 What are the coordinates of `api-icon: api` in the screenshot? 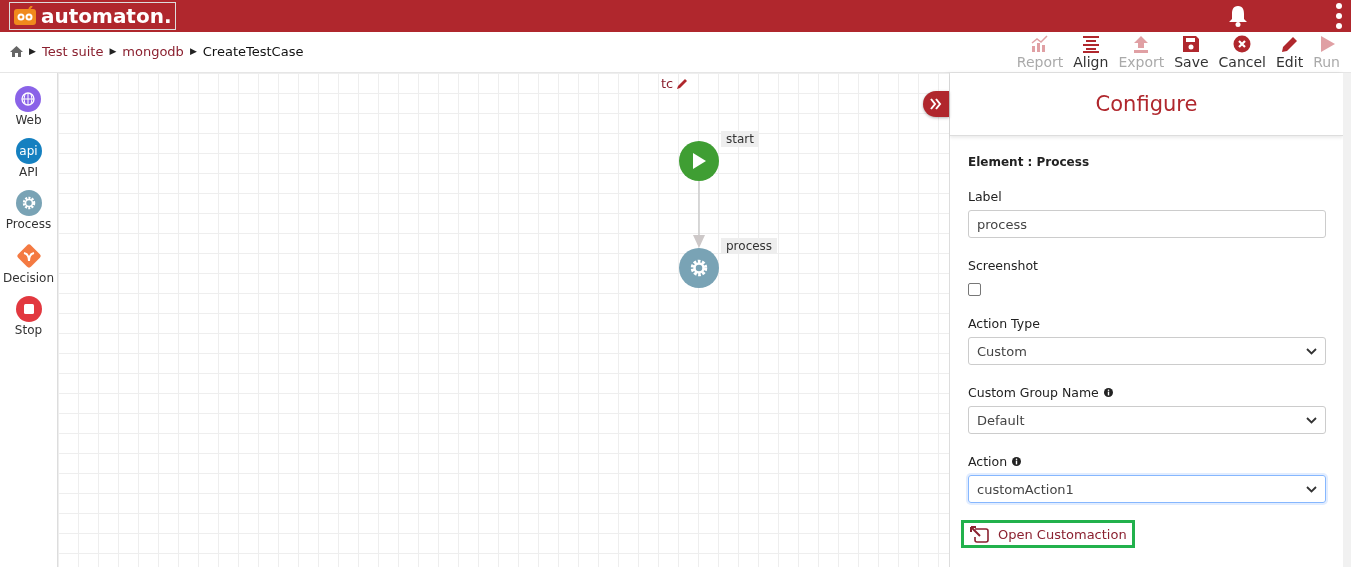 It's located at (28, 151).